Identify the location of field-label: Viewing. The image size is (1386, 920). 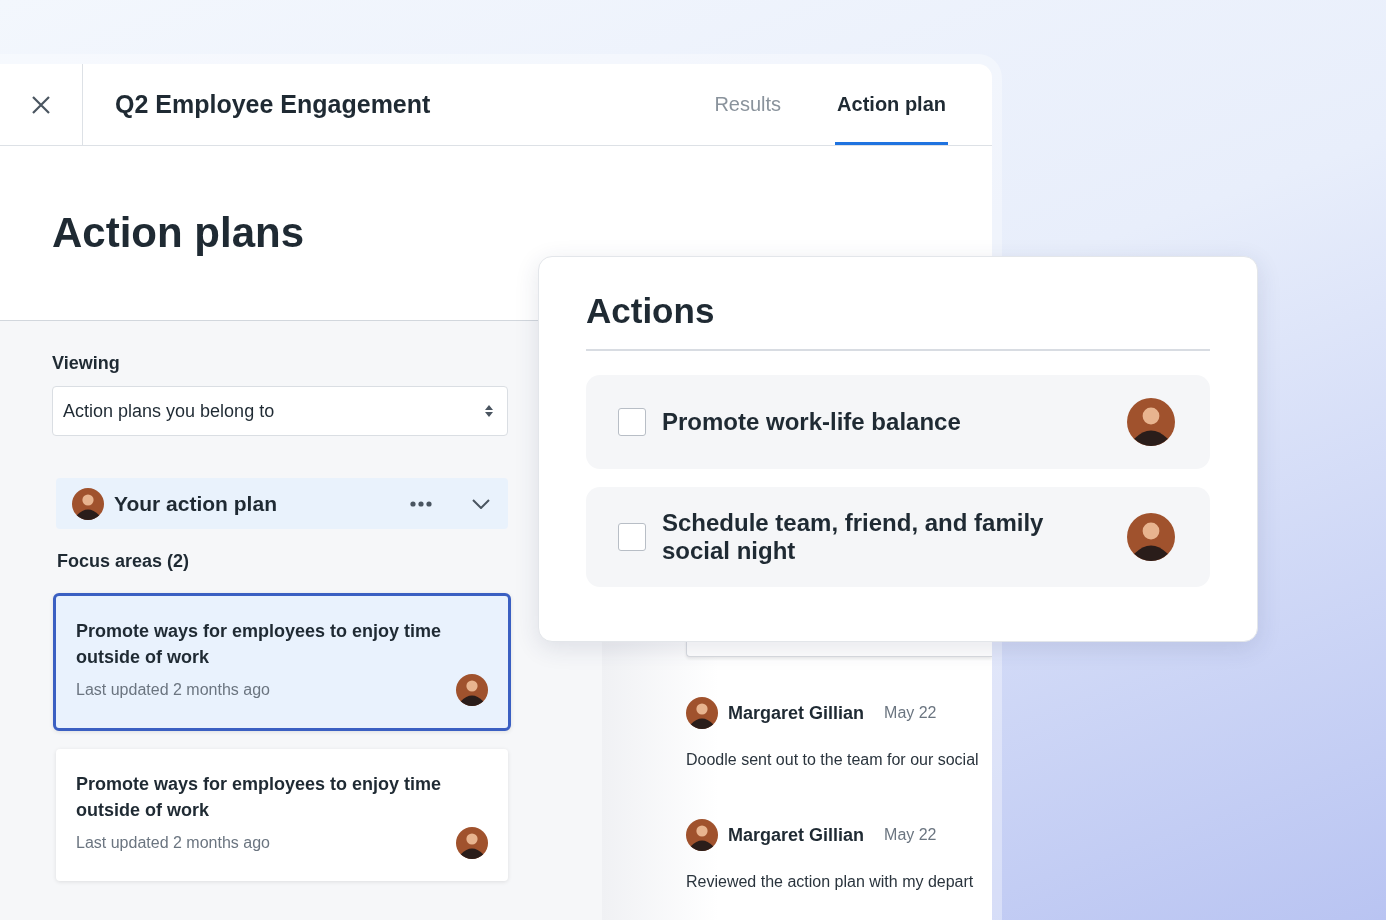
(86, 363).